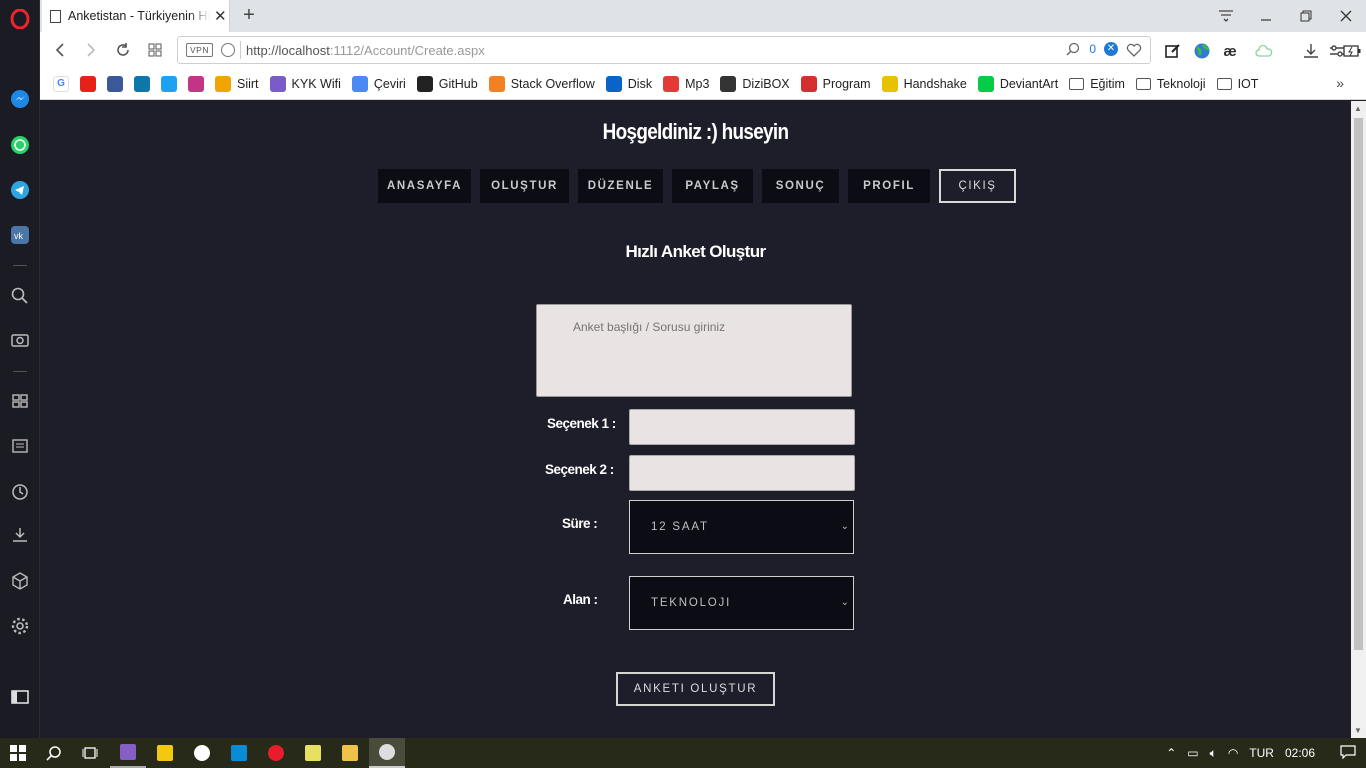 The image size is (1366, 768). I want to click on close-tab-icon: ✕, so click(220, 16).